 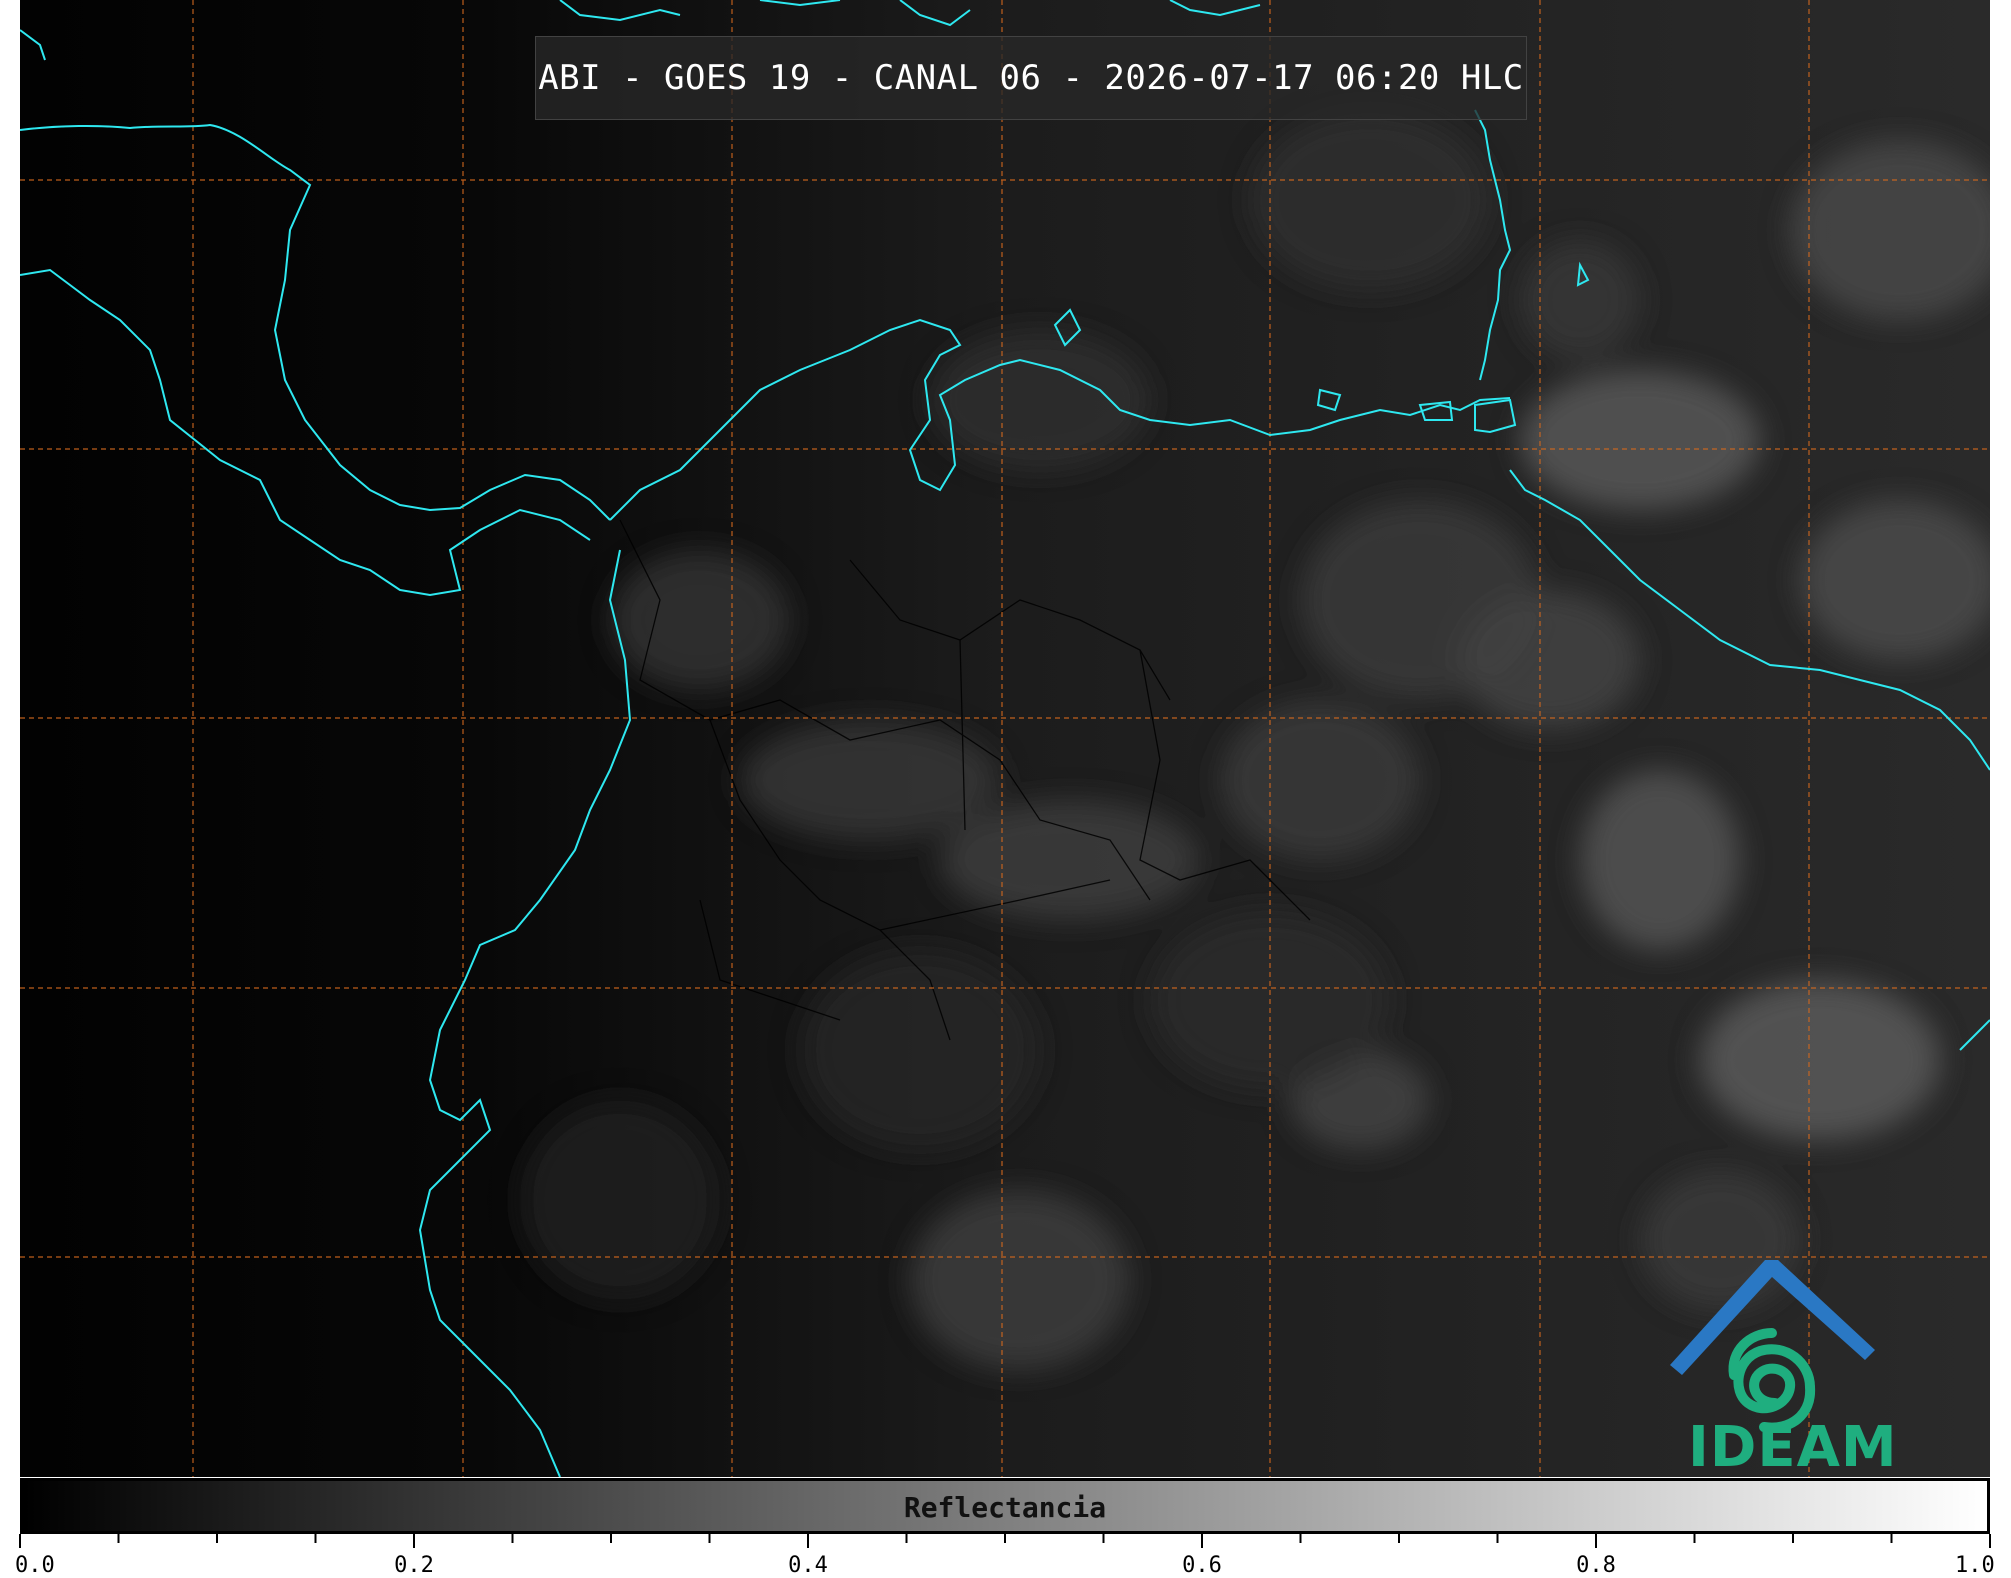 What do you see at coordinates (35, 1565) in the screenshot?
I see `tick-label: 0.0` at bounding box center [35, 1565].